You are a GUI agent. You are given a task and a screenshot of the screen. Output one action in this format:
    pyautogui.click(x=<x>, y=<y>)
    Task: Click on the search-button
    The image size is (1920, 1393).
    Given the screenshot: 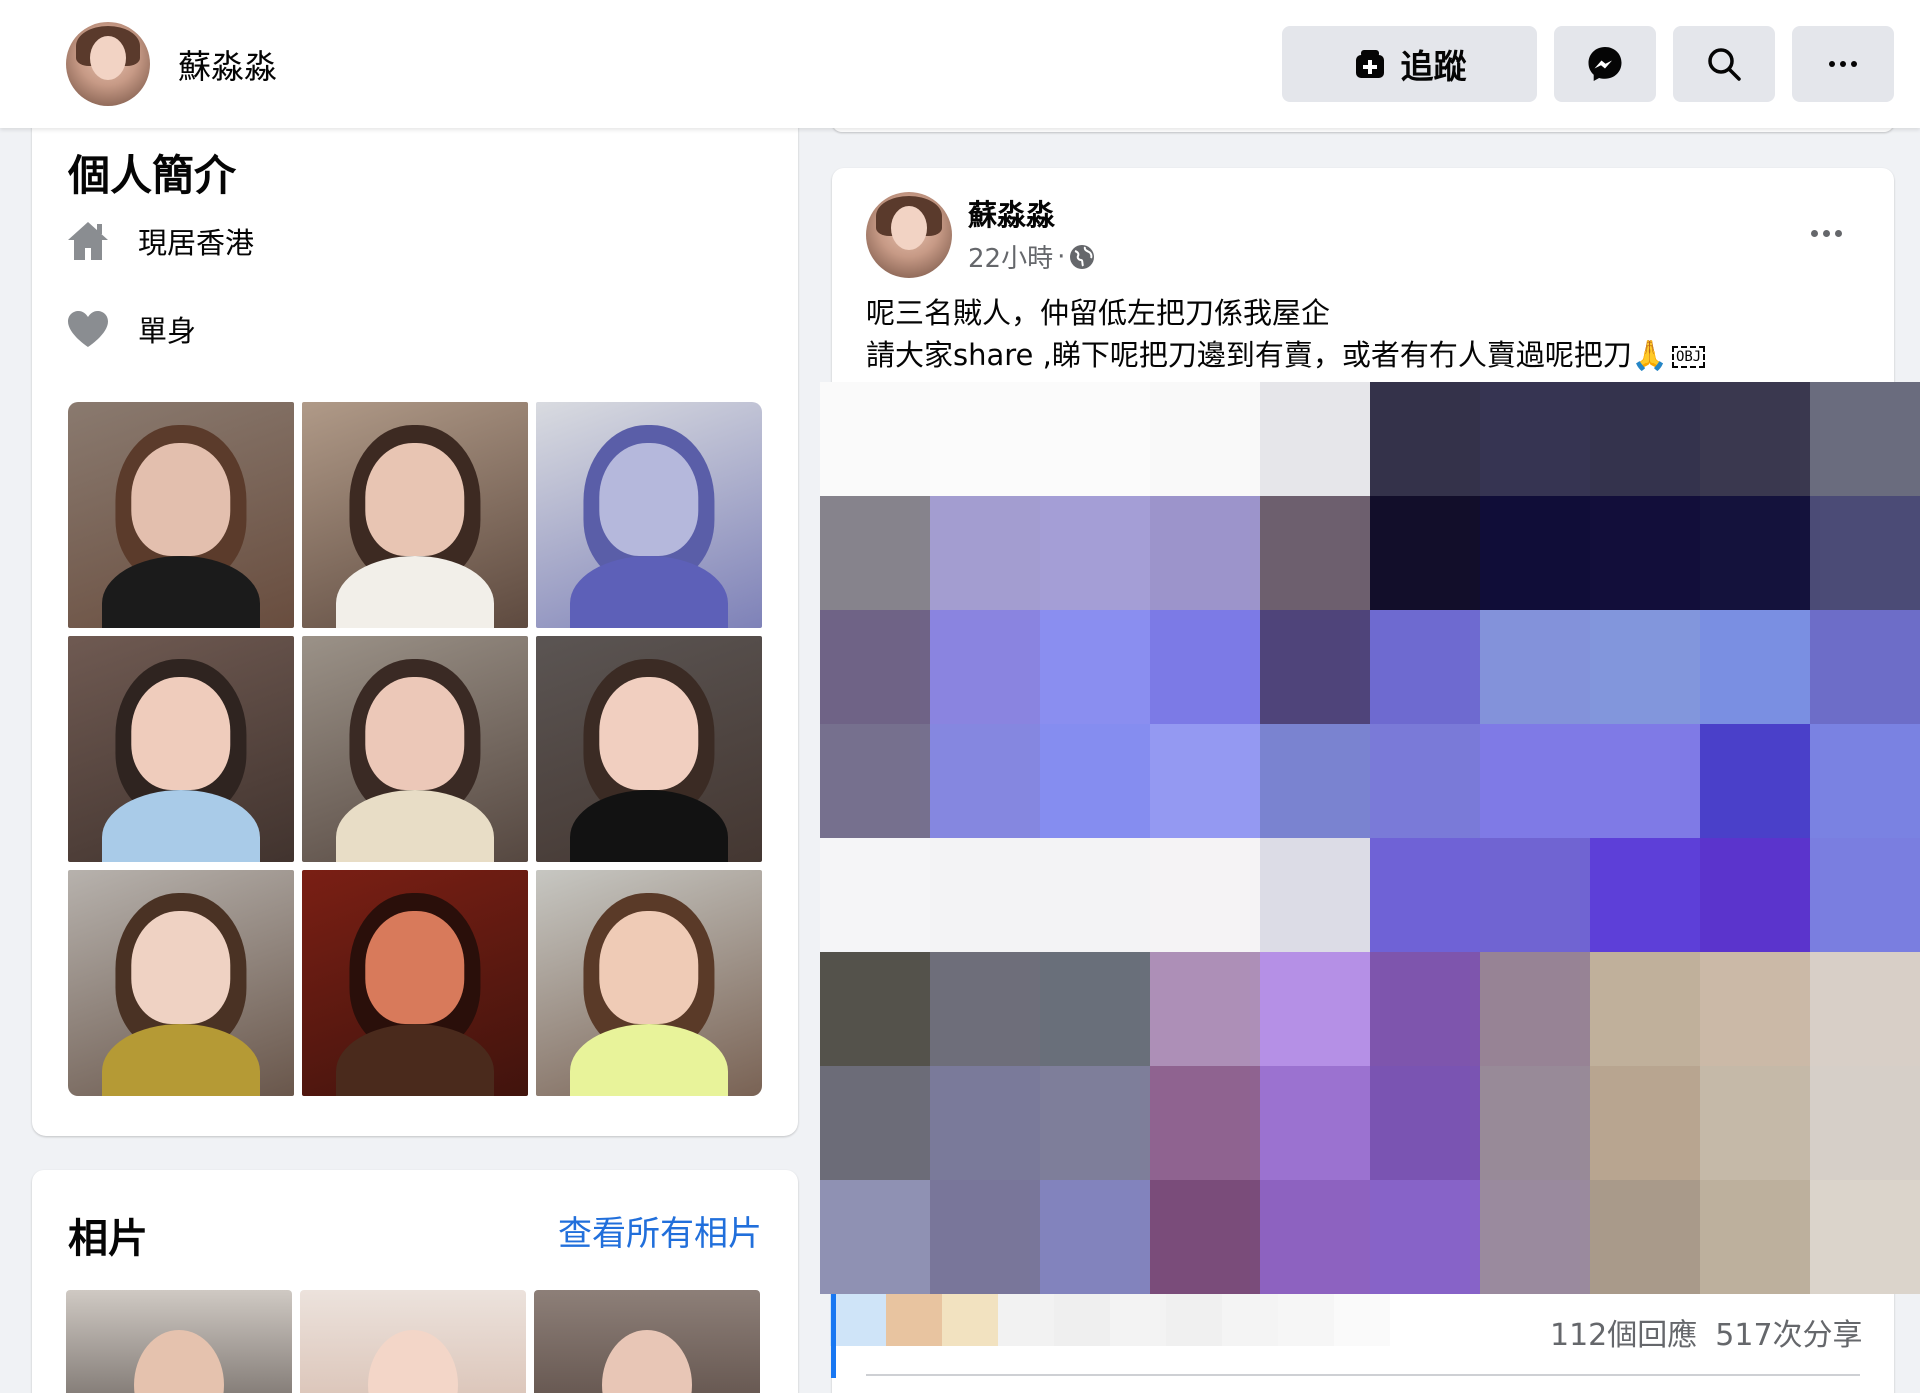 What is the action you would take?
    pyautogui.click(x=1724, y=64)
    